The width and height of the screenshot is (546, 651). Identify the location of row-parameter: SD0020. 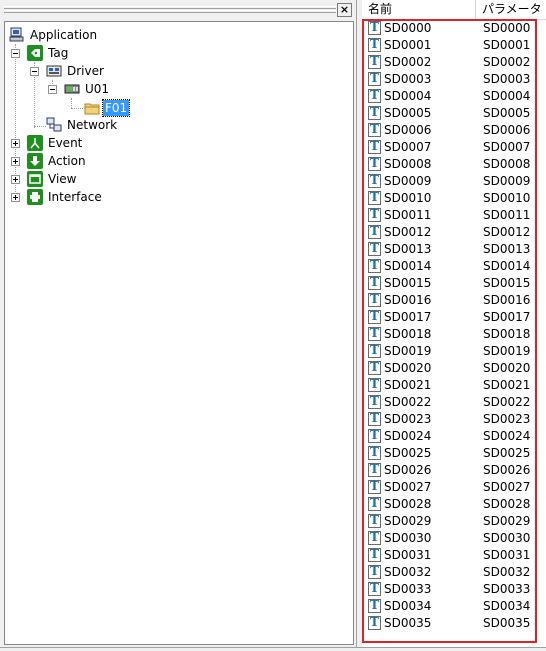
(507, 368).